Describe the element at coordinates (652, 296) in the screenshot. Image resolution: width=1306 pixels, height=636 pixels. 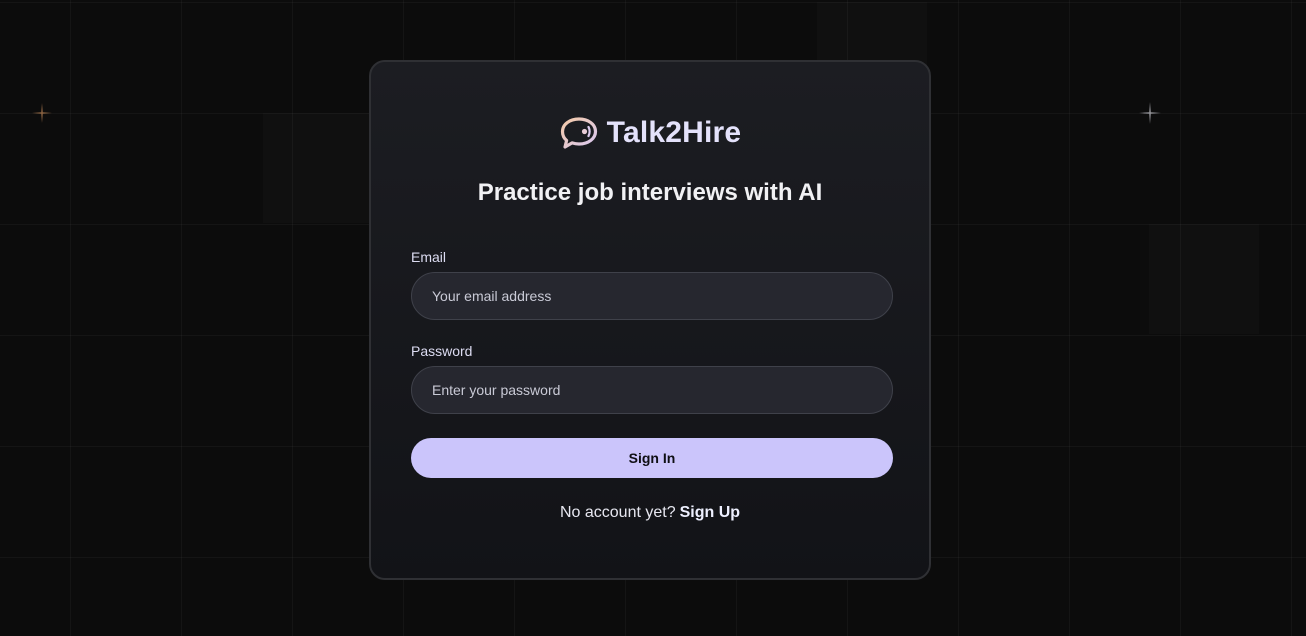
I see `email-field` at that location.